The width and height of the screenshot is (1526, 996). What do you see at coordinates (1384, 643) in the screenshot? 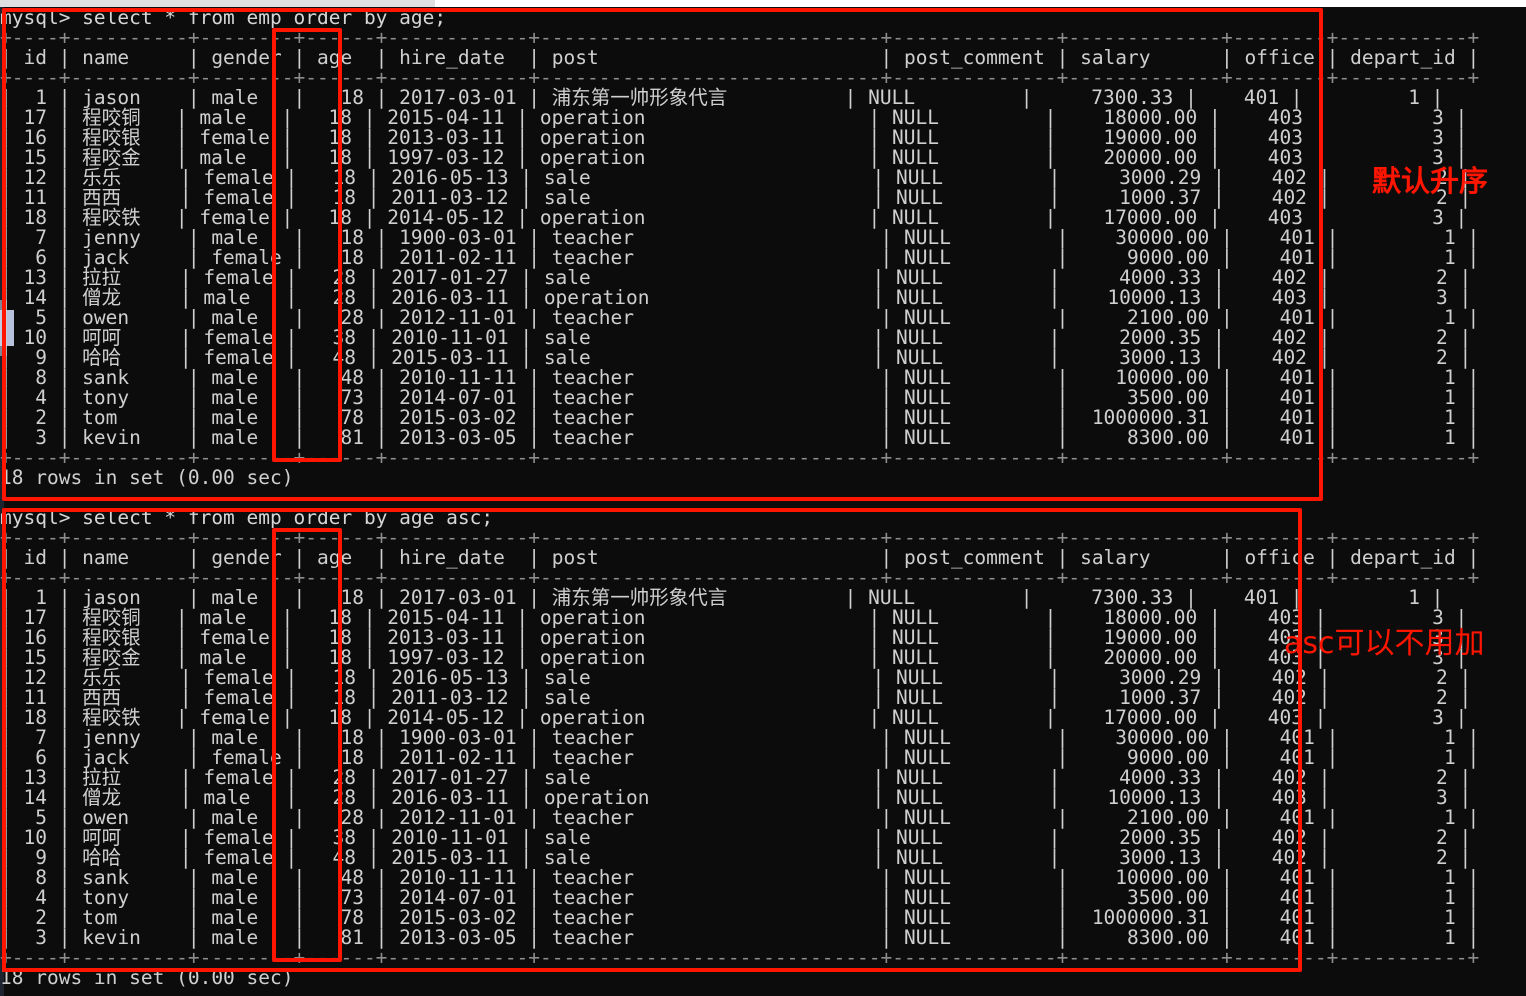
I see `annotation-label-2: asc可以不用加` at bounding box center [1384, 643].